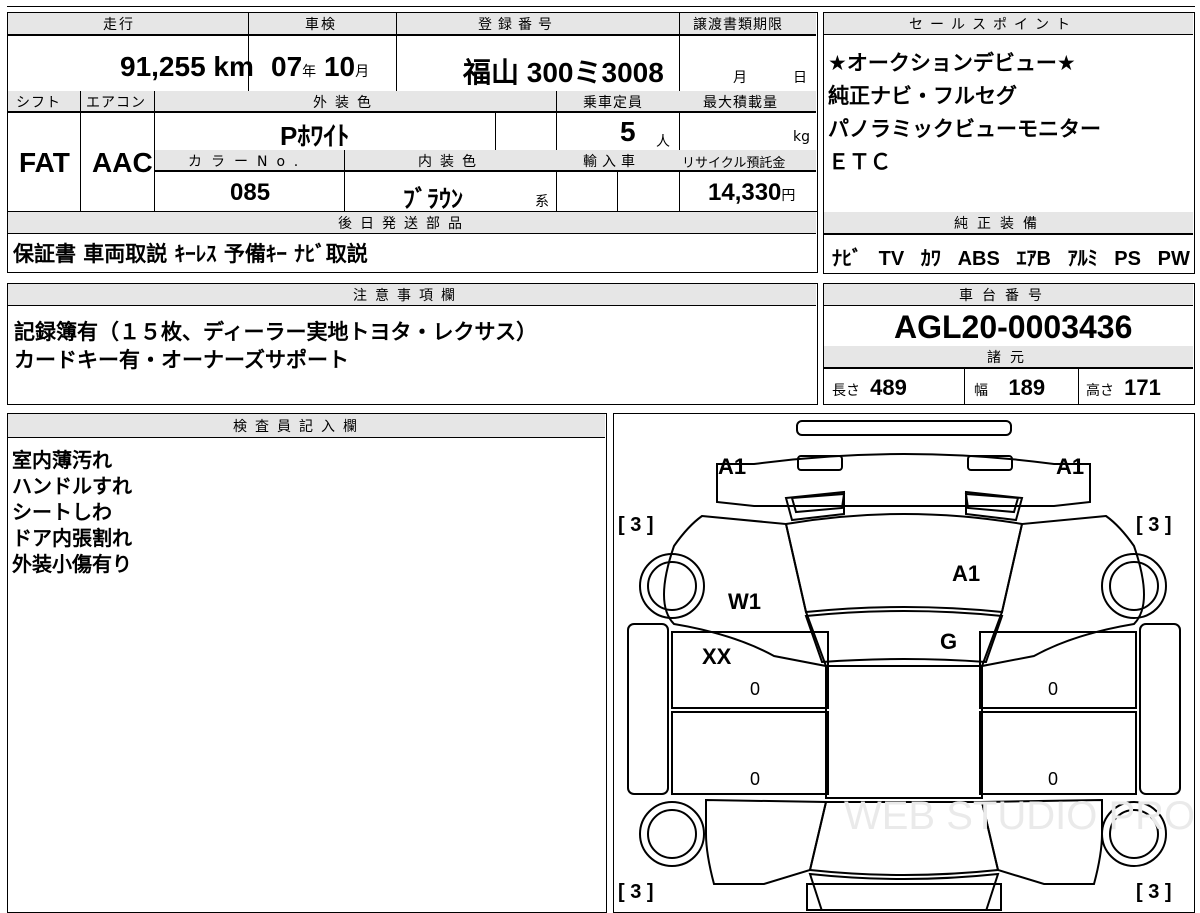  What do you see at coordinates (948, 641) in the screenshot?
I see `mark-roof: G` at bounding box center [948, 641].